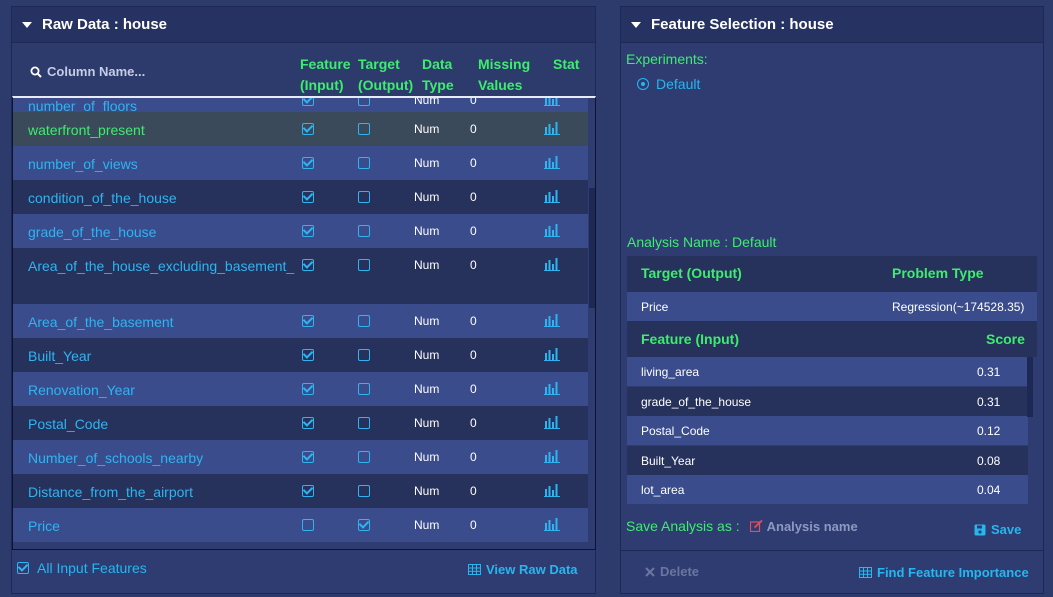 Image resolution: width=1053 pixels, height=597 pixels. I want to click on score-scrollbar, so click(1030, 387).